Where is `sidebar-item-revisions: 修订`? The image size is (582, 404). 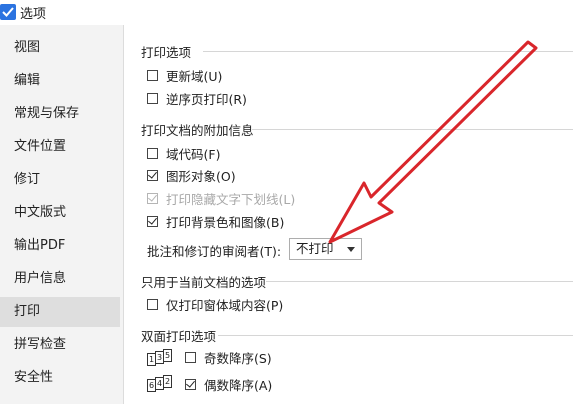
sidebar-item-revisions: 修订 is located at coordinates (60, 180).